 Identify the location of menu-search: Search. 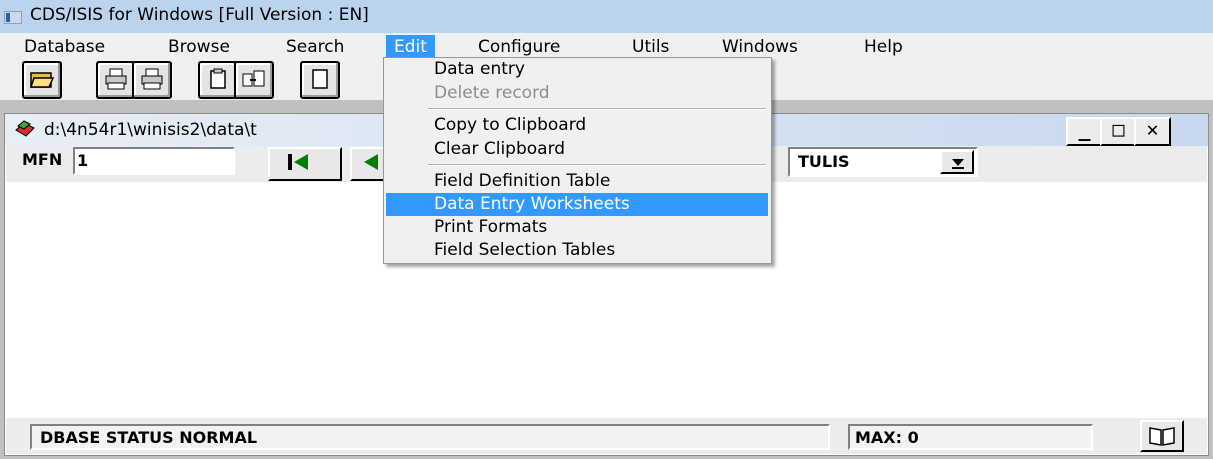
(315, 47).